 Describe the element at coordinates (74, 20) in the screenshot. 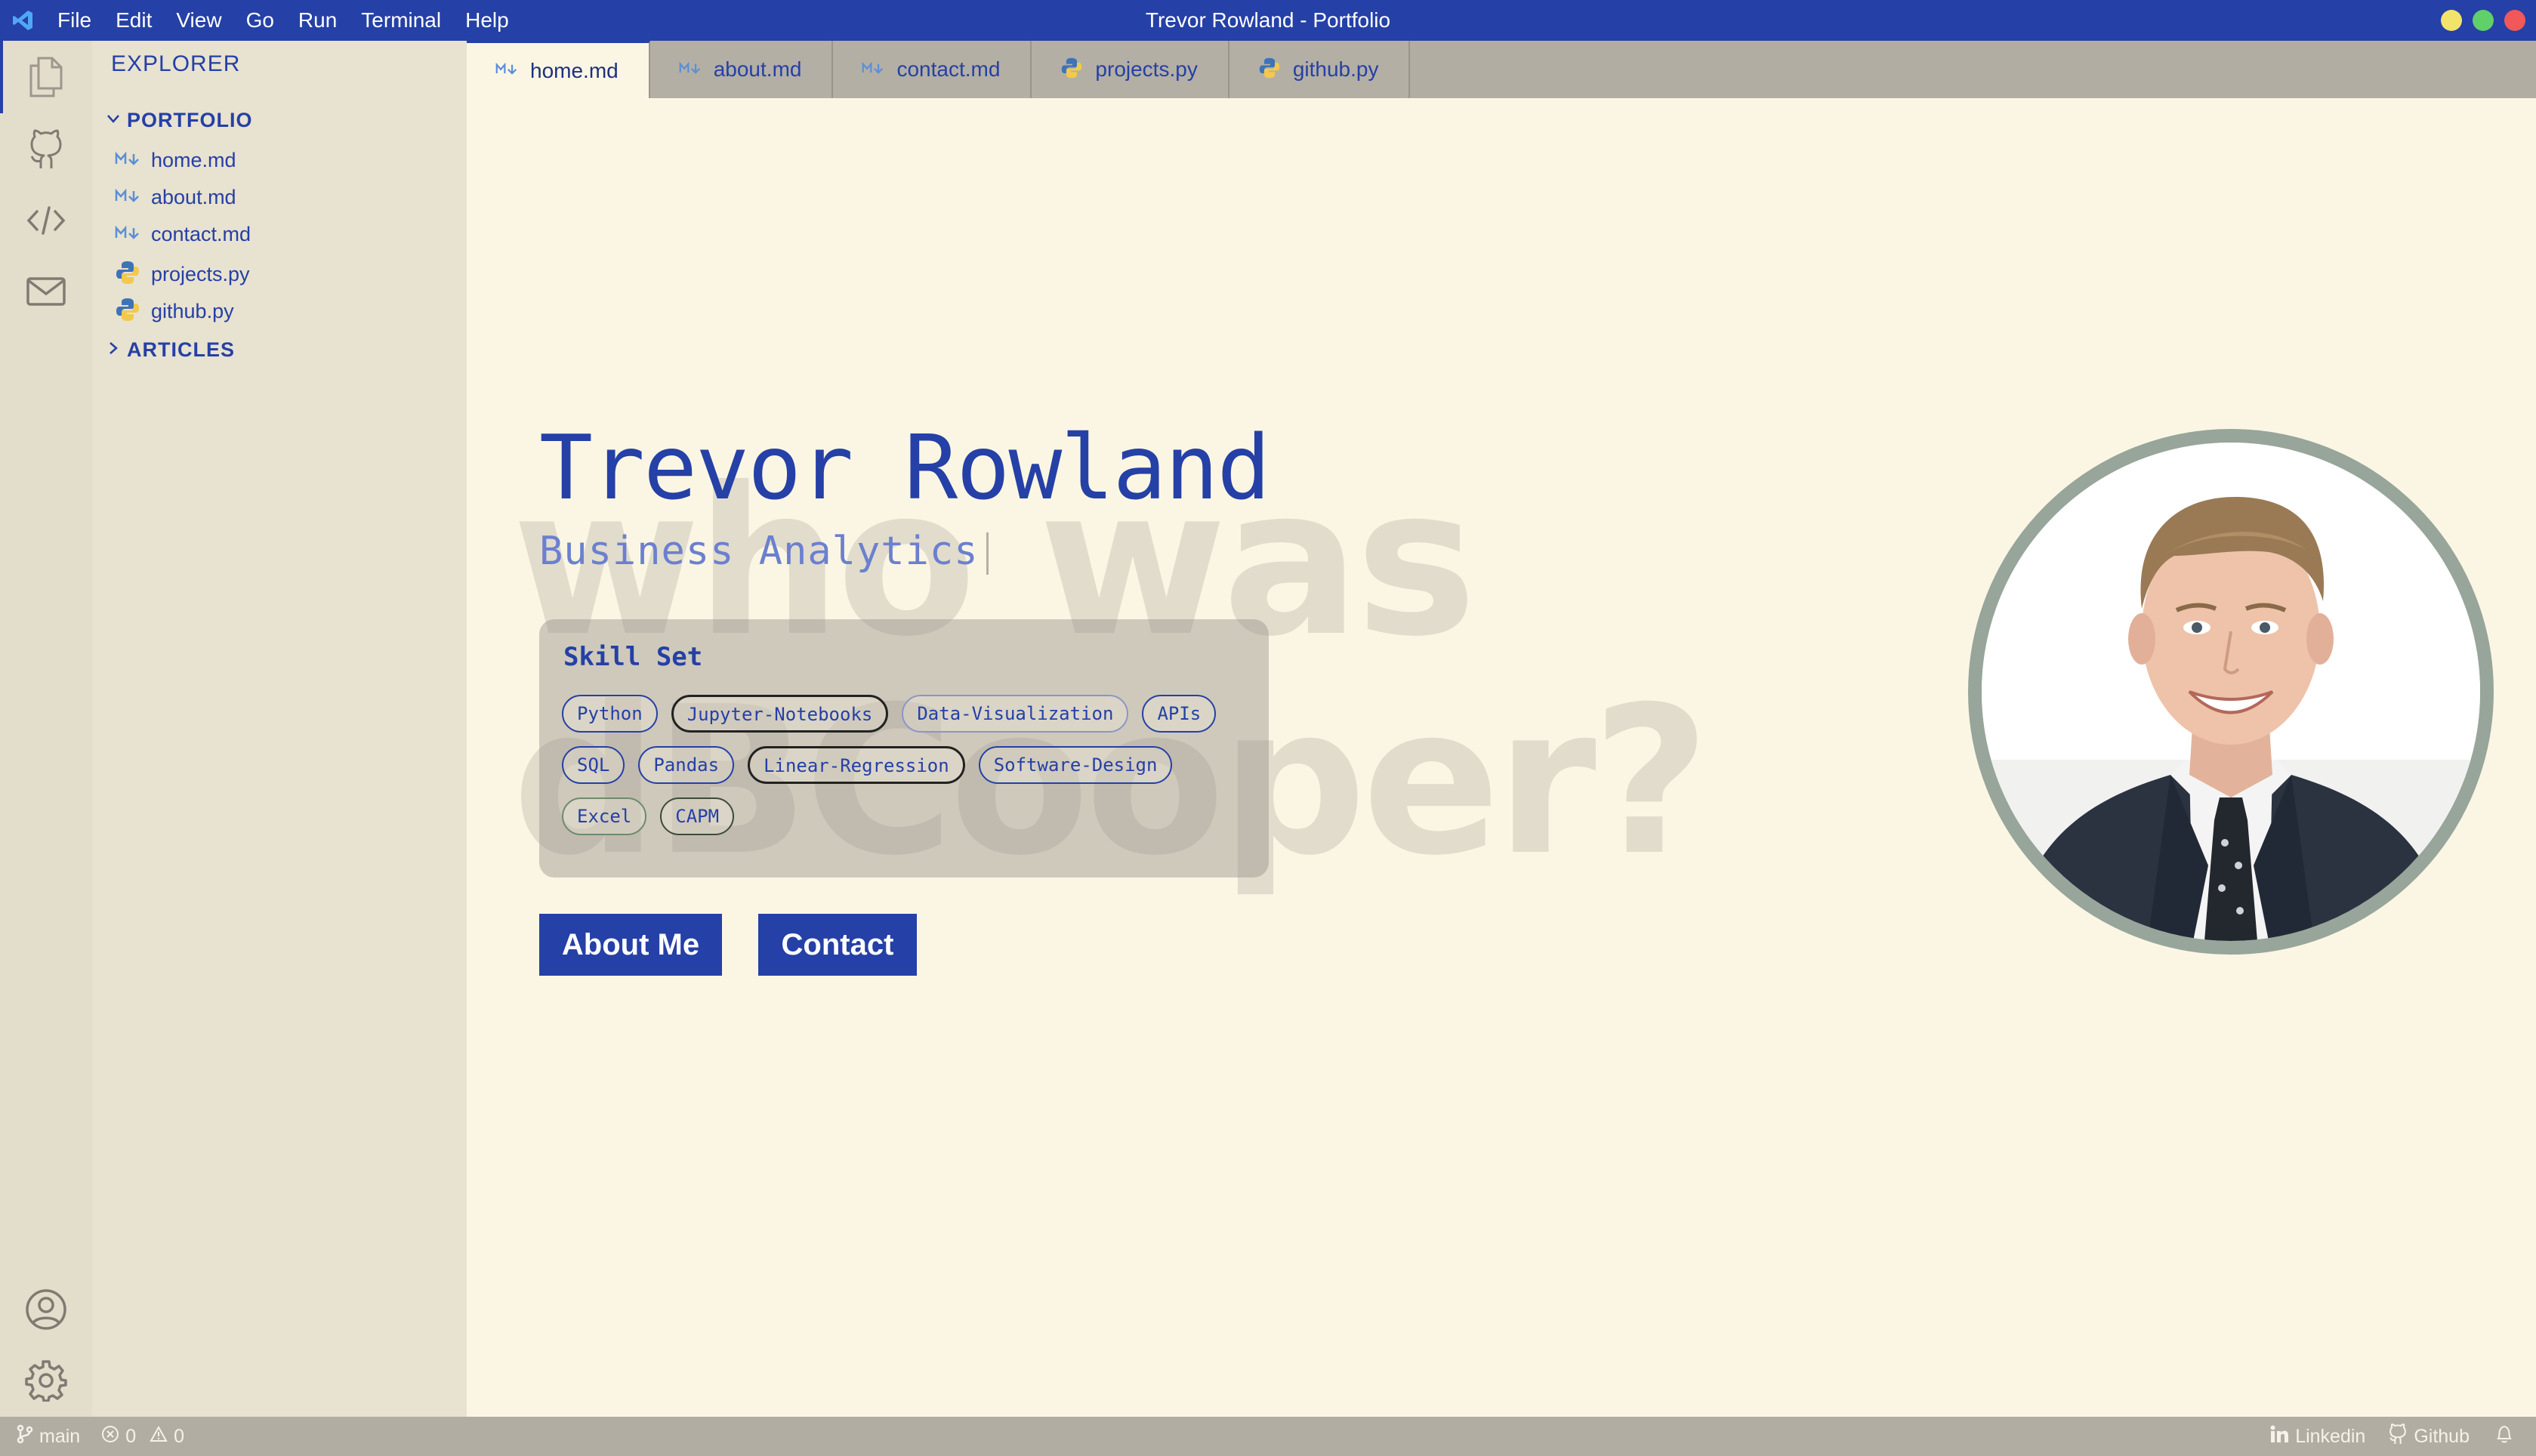

I see `menu-file: File` at that location.